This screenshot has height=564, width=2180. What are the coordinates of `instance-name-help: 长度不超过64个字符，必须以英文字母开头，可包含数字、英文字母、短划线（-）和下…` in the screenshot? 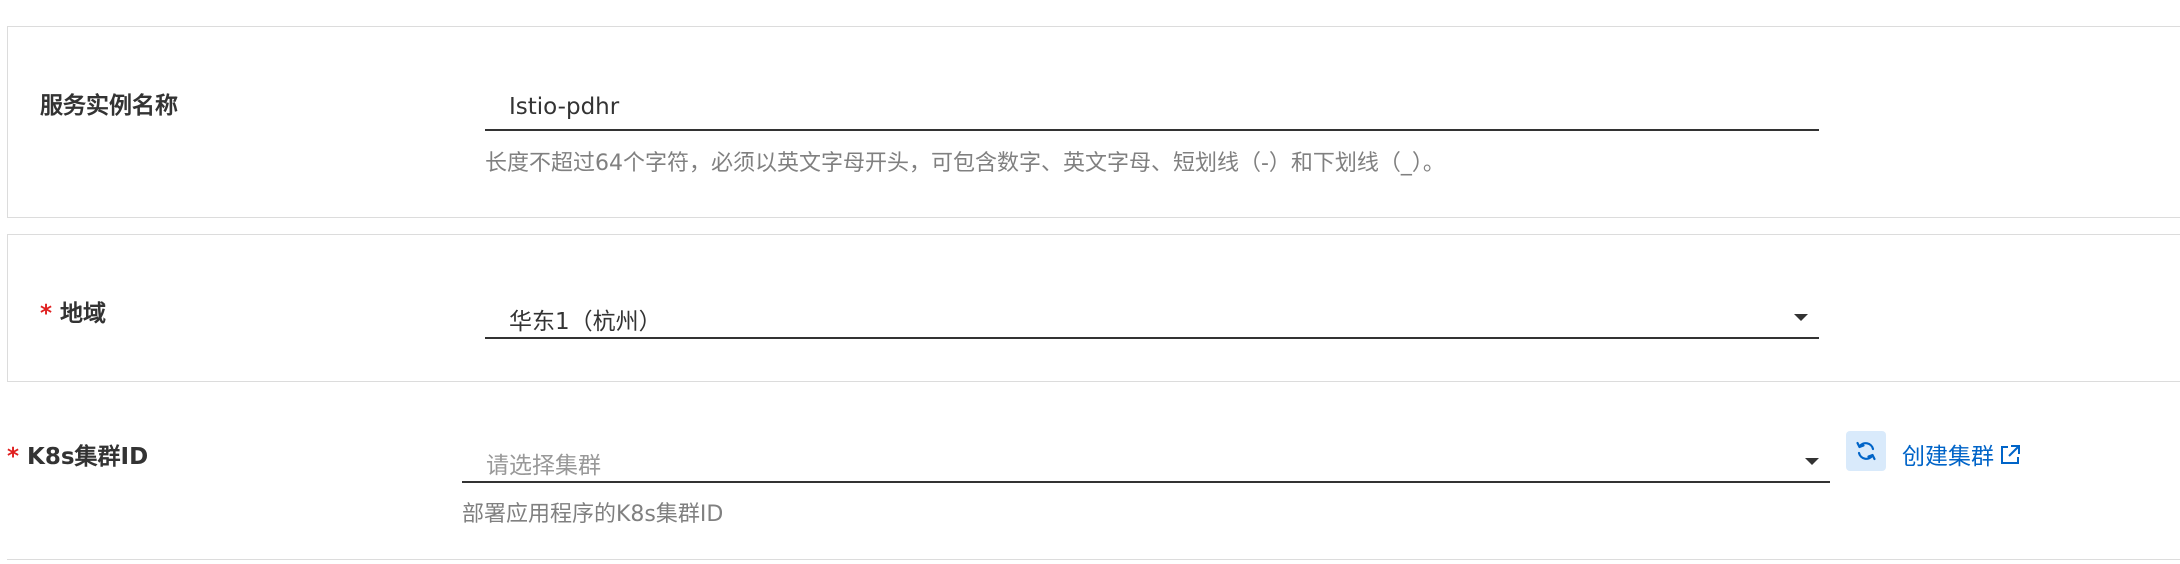 It's located at (965, 163).